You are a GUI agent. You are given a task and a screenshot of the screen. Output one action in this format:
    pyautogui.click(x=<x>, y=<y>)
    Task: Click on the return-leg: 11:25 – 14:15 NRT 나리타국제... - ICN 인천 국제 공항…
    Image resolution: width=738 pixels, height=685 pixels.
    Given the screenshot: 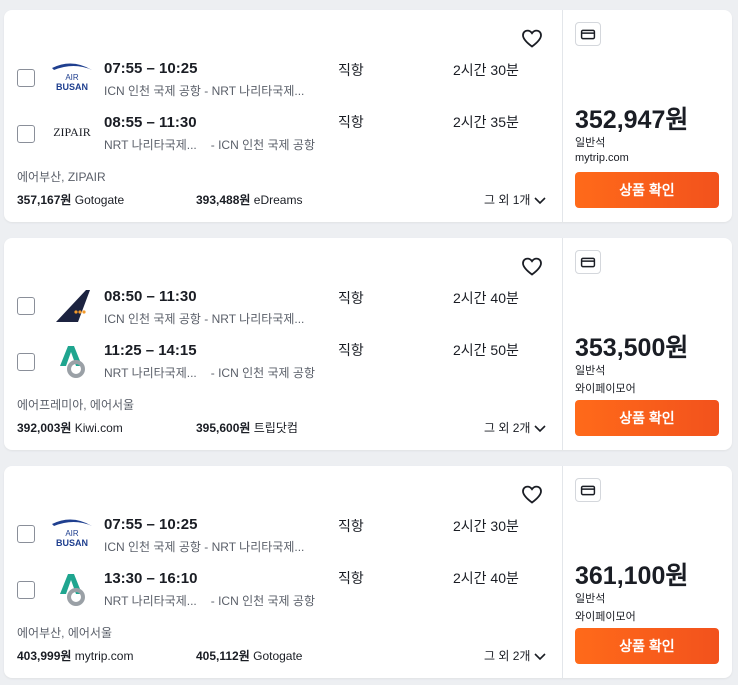 What is the action you would take?
    pyautogui.click(x=283, y=364)
    